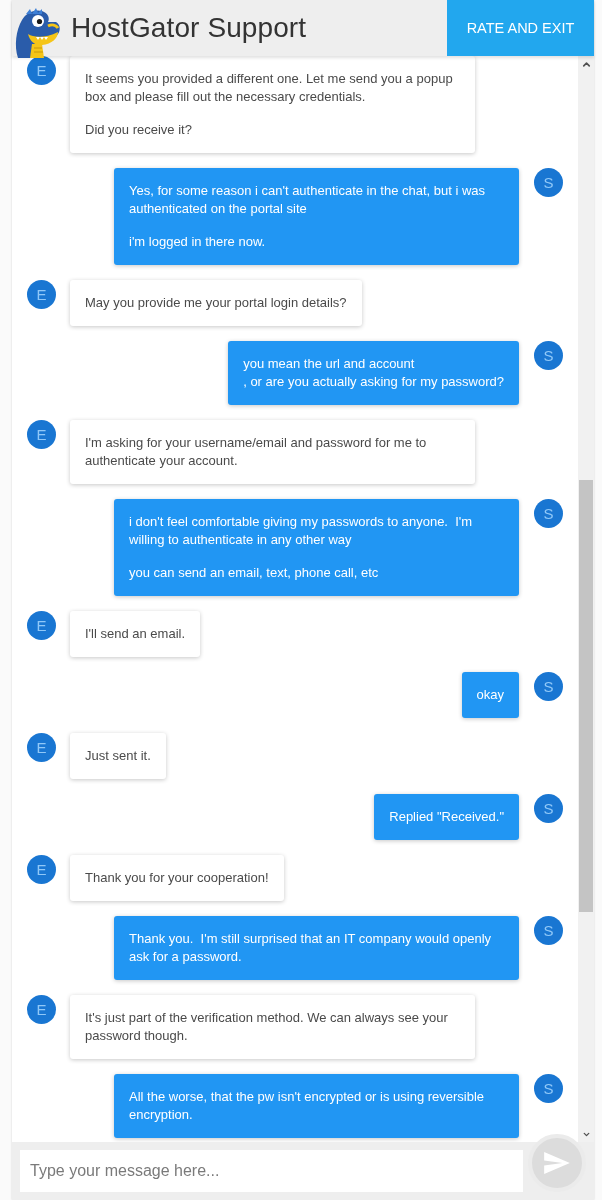 The height and width of the screenshot is (1200, 602). I want to click on message-text: you mean the url and account , or are you actually asking for my password?, so click(373, 373).